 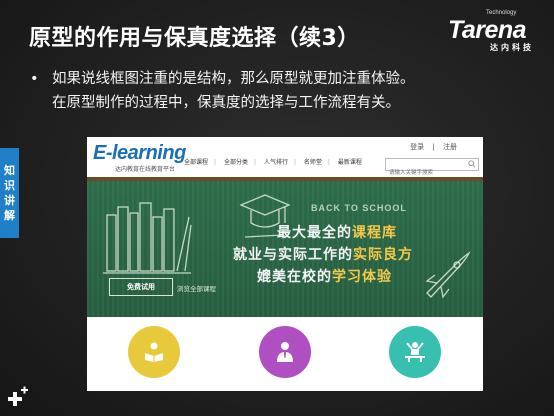 What do you see at coordinates (147, 238) in the screenshot?
I see `books-chalk-icon` at bounding box center [147, 238].